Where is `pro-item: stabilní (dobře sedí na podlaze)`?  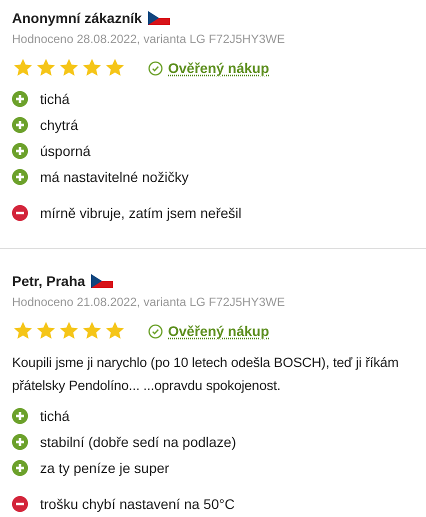 pro-item: stabilní (dobře sedí na podlaze) is located at coordinates (138, 442).